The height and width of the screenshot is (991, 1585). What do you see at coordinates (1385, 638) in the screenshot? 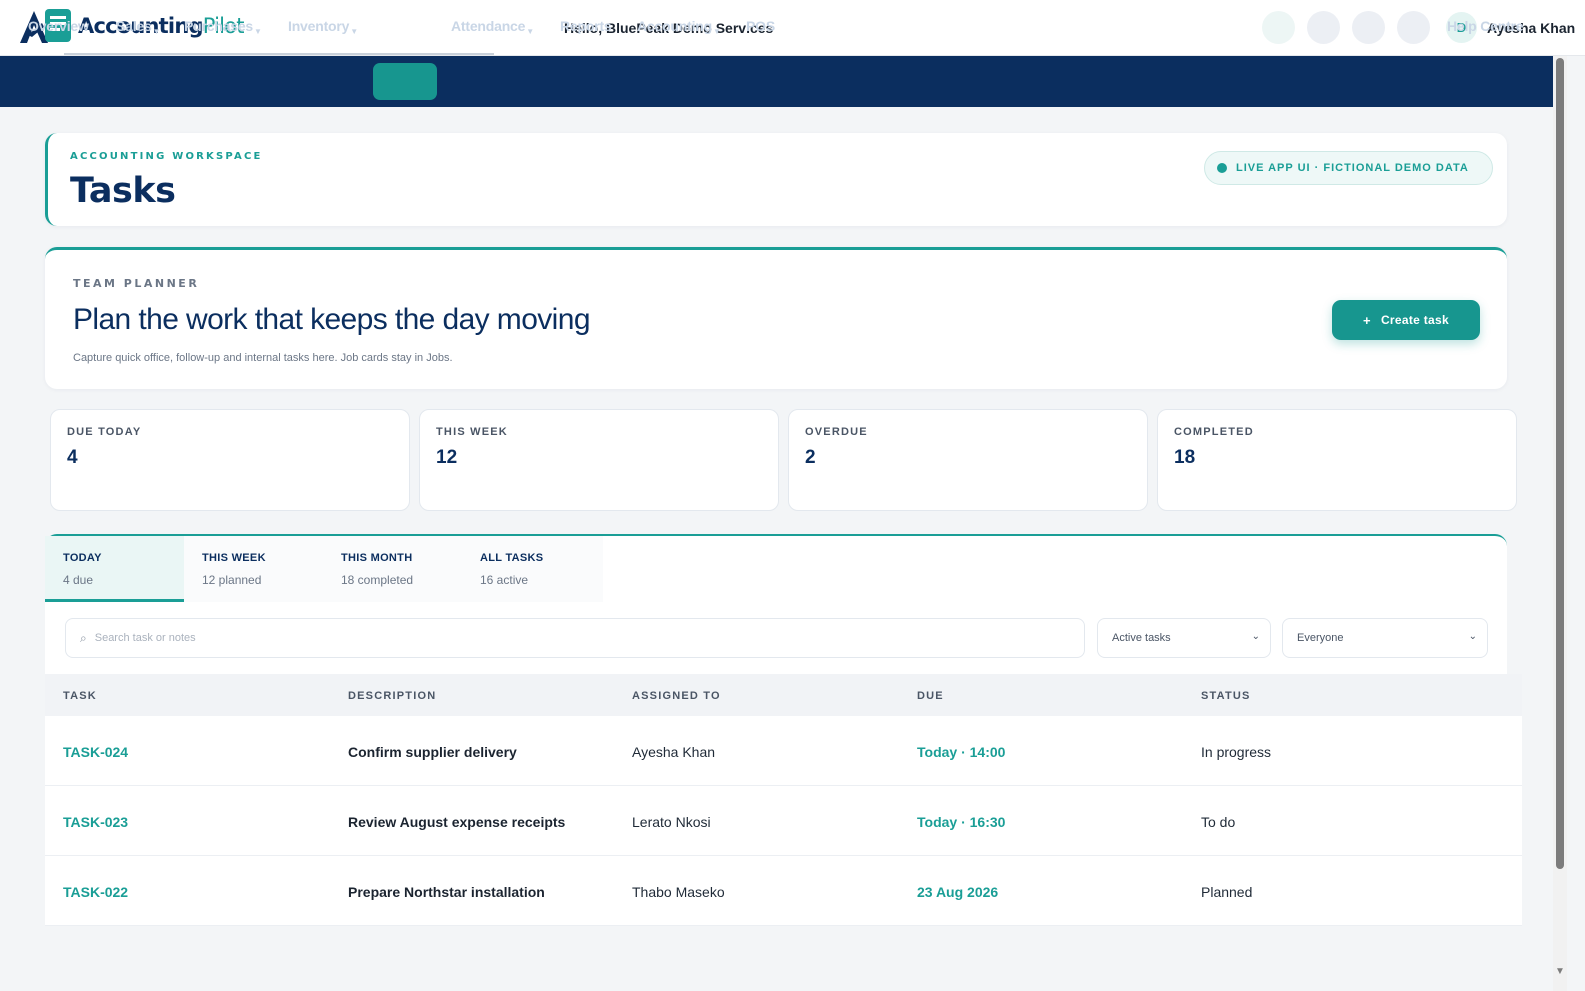
I see `assignee-filter-select: Everyone ⌄` at bounding box center [1385, 638].